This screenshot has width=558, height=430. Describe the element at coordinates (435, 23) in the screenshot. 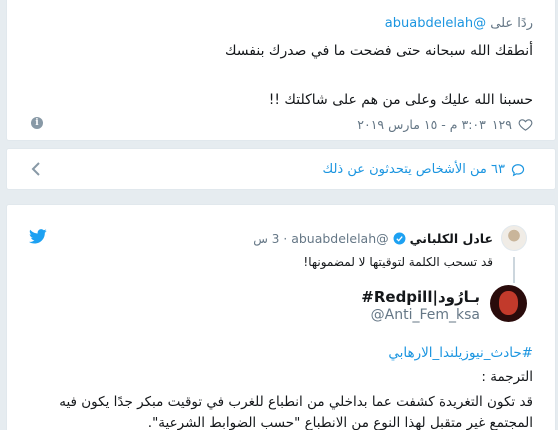

I see `reply-to-handle: @abuabdelelah` at that location.